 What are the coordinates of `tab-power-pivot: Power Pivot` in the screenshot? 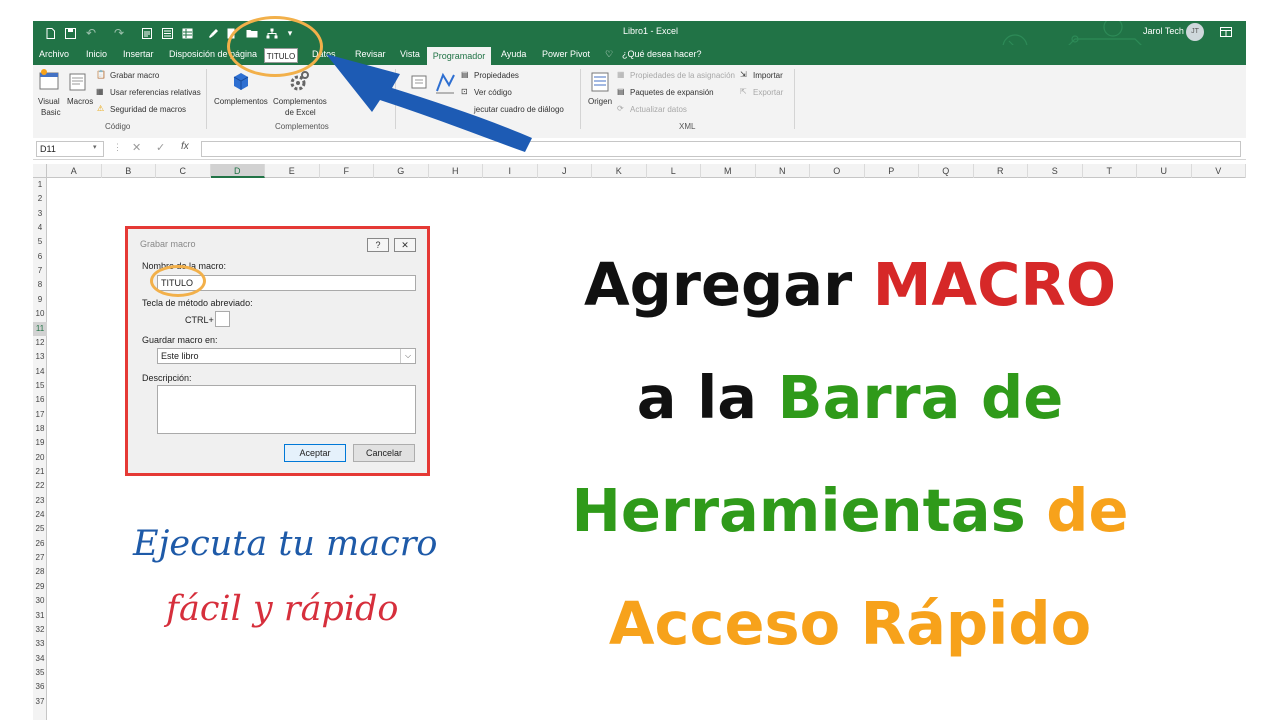 It's located at (566, 54).